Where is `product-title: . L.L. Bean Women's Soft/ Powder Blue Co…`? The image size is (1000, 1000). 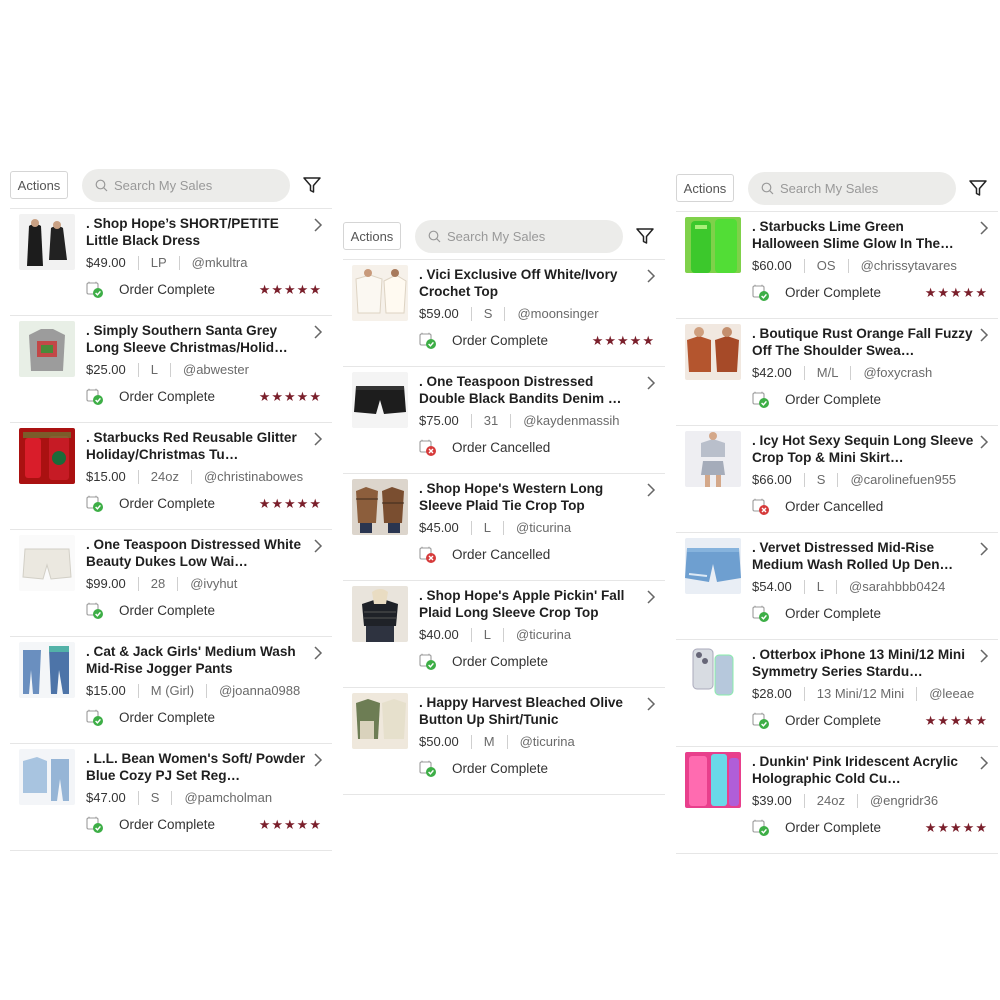 product-title: . L.L. Bean Women's Soft/ Powder Blue Co… is located at coordinates (197, 767).